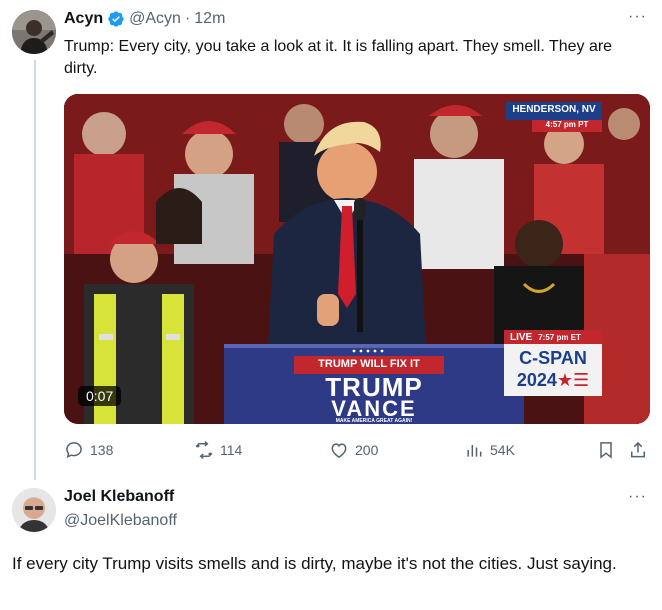  Describe the element at coordinates (553, 358) in the screenshot. I see `cspan-logo: C-SPAN` at that location.